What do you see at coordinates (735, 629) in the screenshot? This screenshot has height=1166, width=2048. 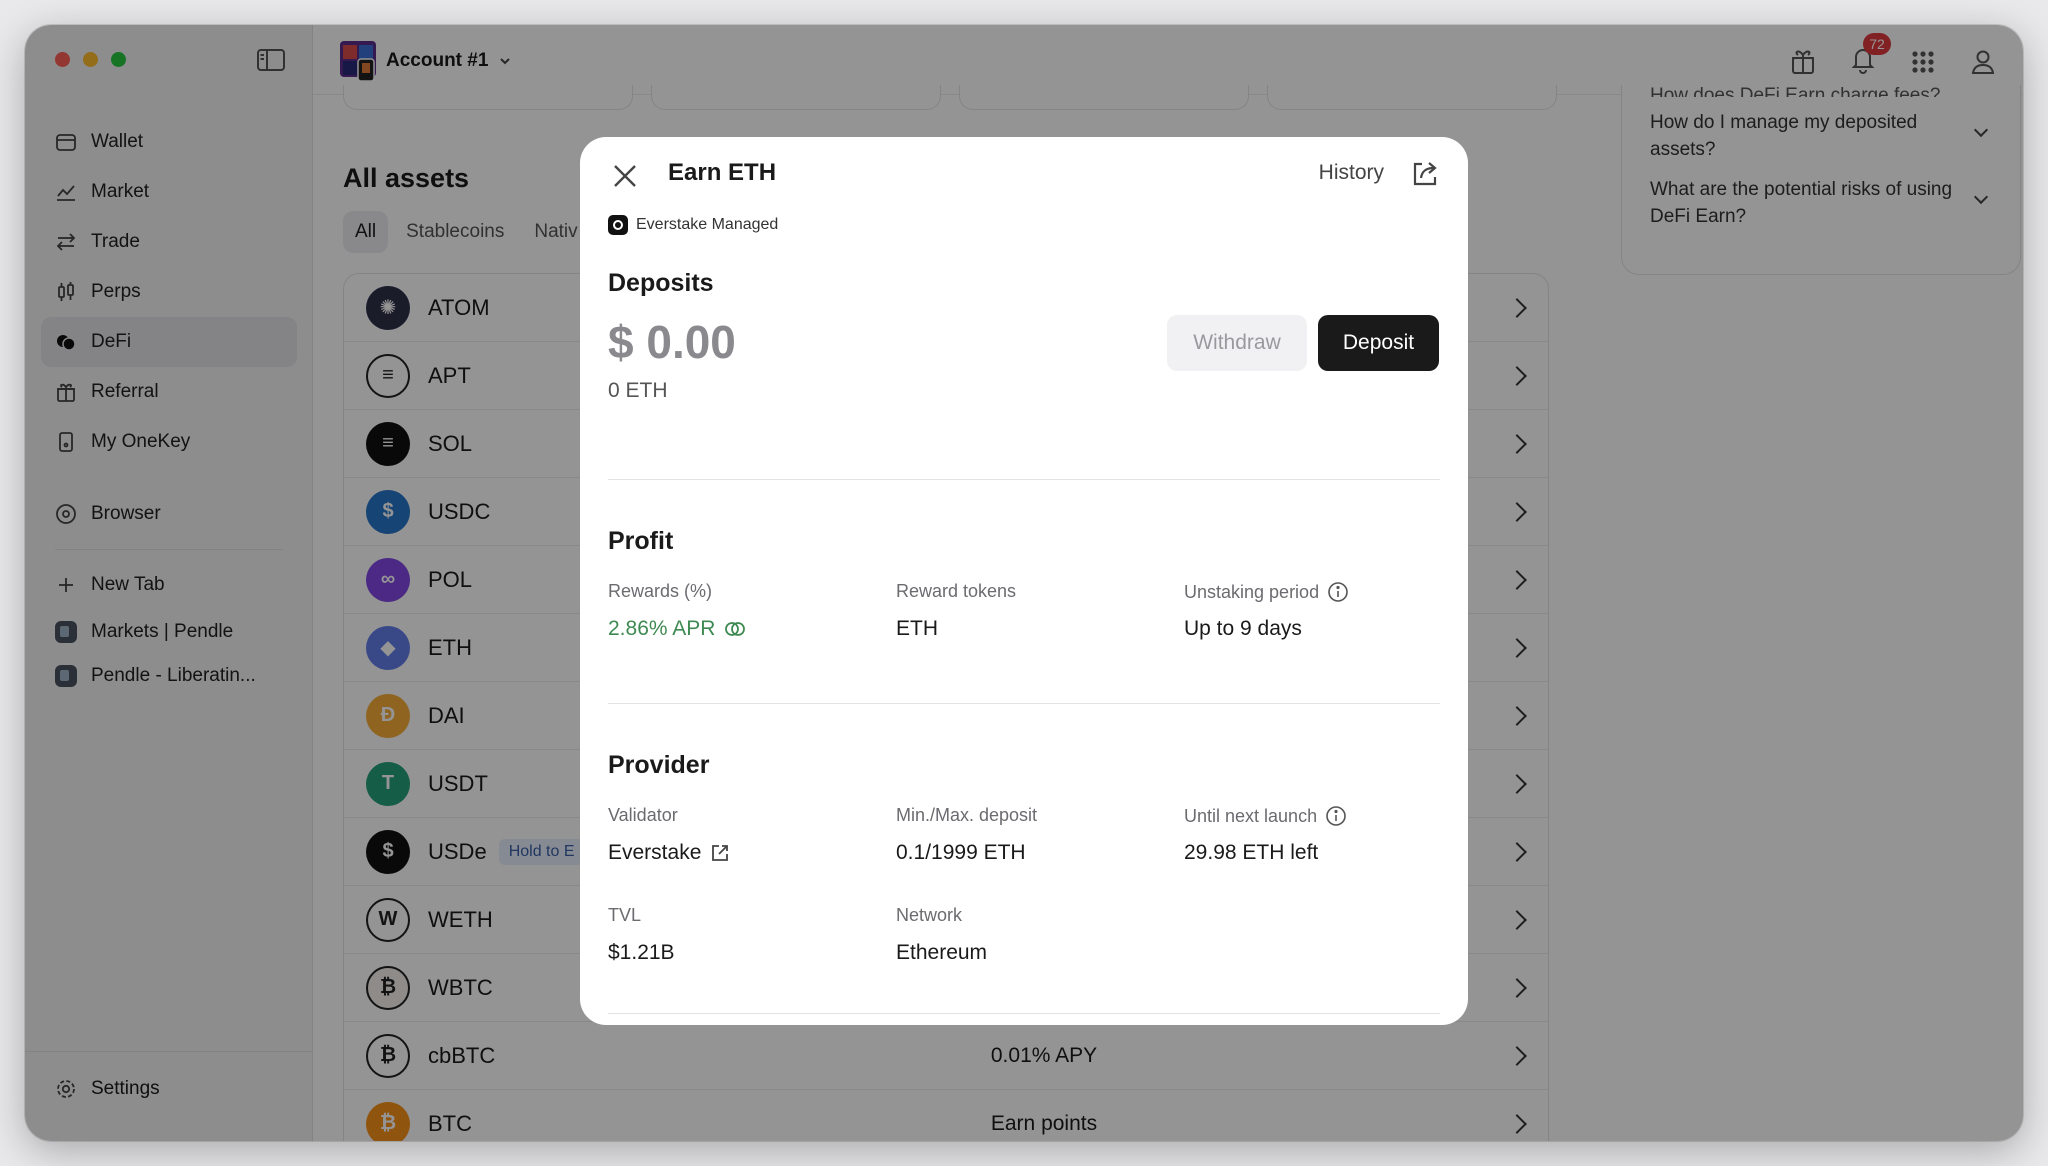 I see `coins-icon` at bounding box center [735, 629].